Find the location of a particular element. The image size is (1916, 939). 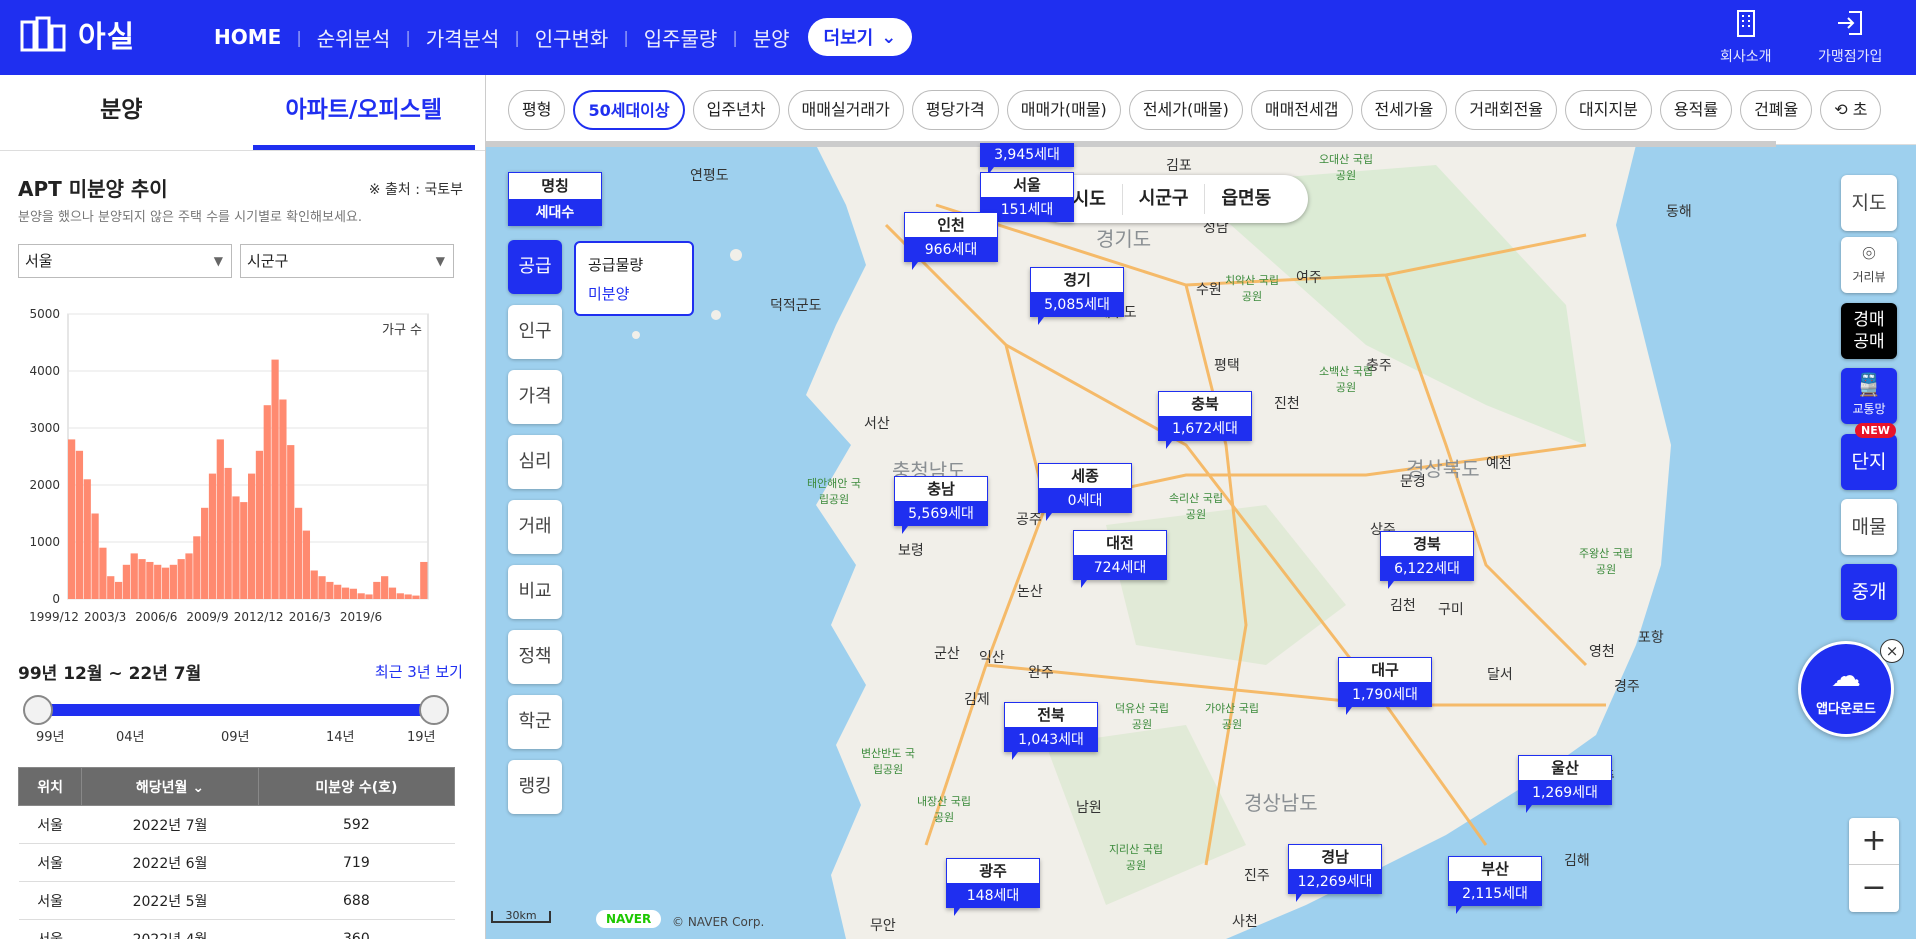

region-select: 서울 ▼ is located at coordinates (125, 261).